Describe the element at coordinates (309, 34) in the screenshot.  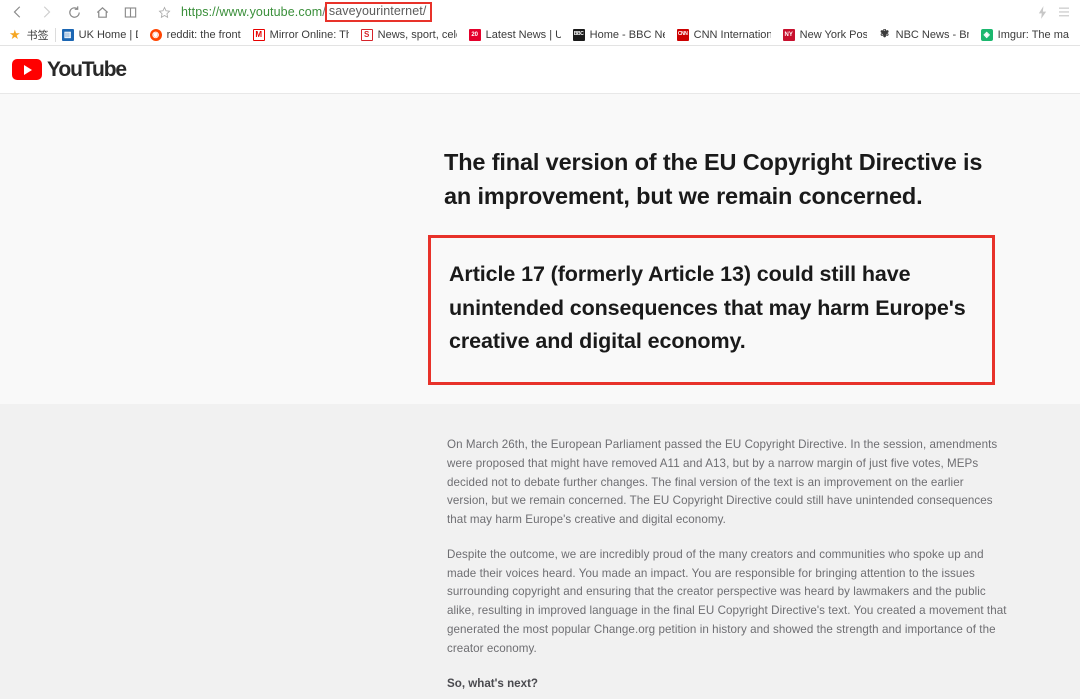
I see `bookmark-label: Mirror Online: Th` at that location.